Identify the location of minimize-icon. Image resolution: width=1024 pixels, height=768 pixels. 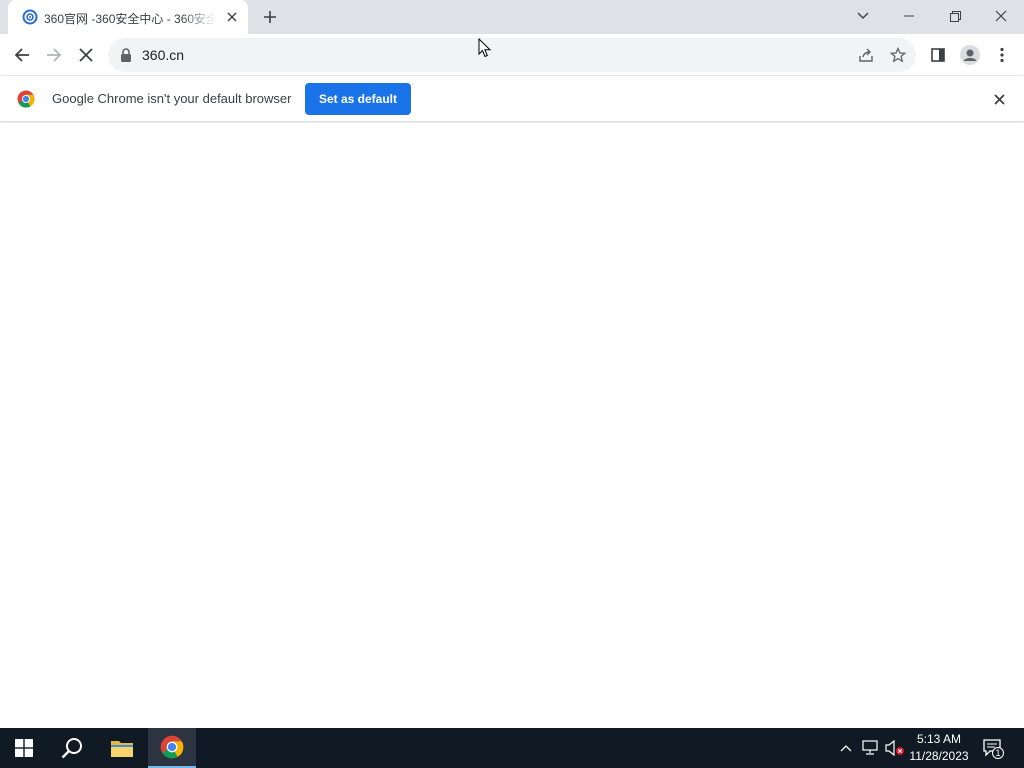
(909, 16).